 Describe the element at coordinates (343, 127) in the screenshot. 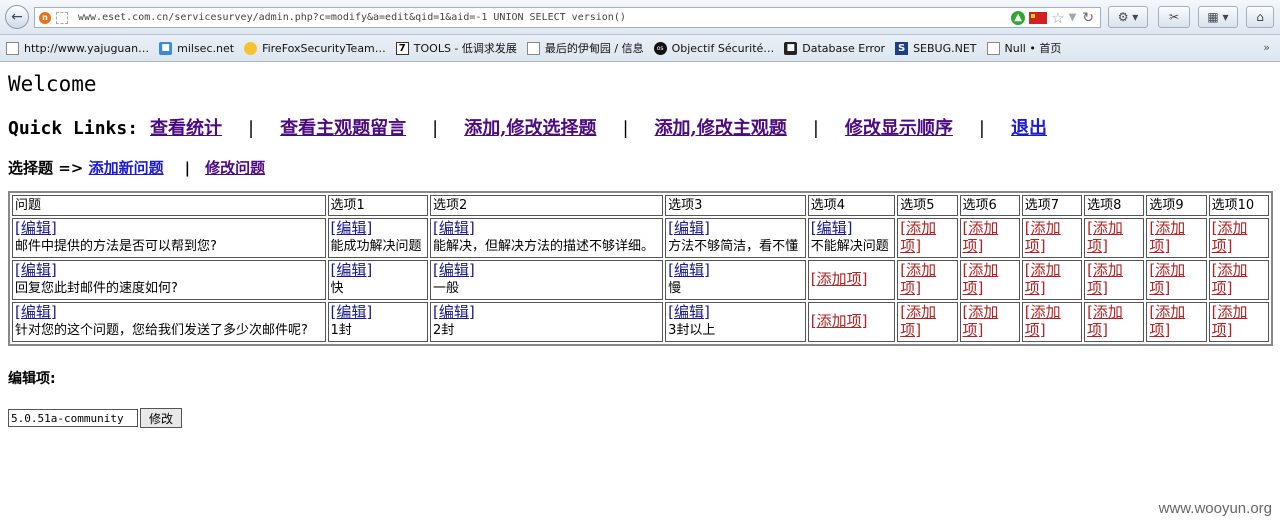

I see `quick-link: 查看主观题留言` at that location.